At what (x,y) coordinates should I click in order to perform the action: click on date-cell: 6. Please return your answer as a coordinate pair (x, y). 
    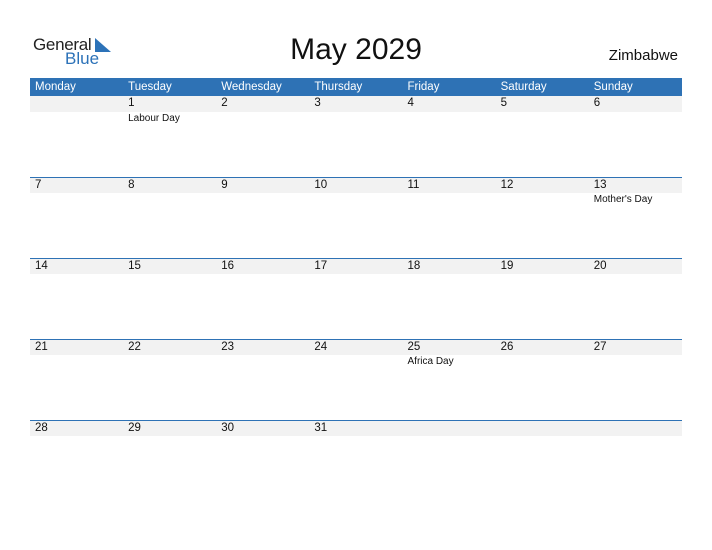
    Looking at the image, I should click on (597, 103).